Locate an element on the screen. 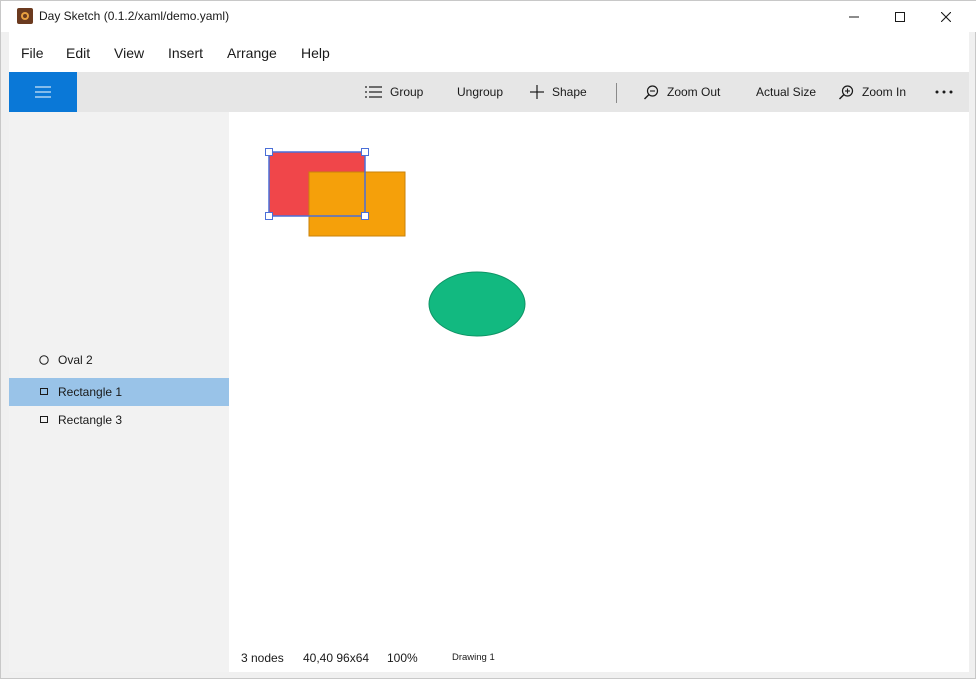 The width and height of the screenshot is (976, 679). resize-handle-bottom-right is located at coordinates (365, 216).